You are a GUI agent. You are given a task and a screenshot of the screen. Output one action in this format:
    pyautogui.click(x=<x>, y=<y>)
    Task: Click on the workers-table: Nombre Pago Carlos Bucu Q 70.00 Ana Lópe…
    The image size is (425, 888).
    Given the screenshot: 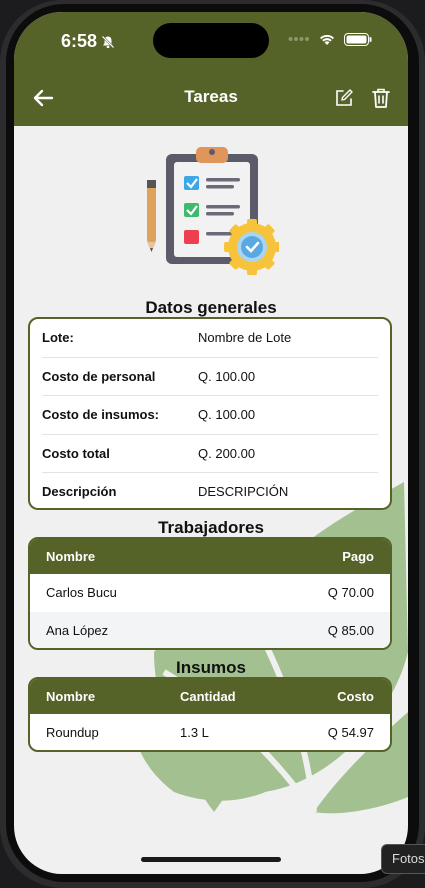 What is the action you would take?
    pyautogui.click(x=210, y=593)
    